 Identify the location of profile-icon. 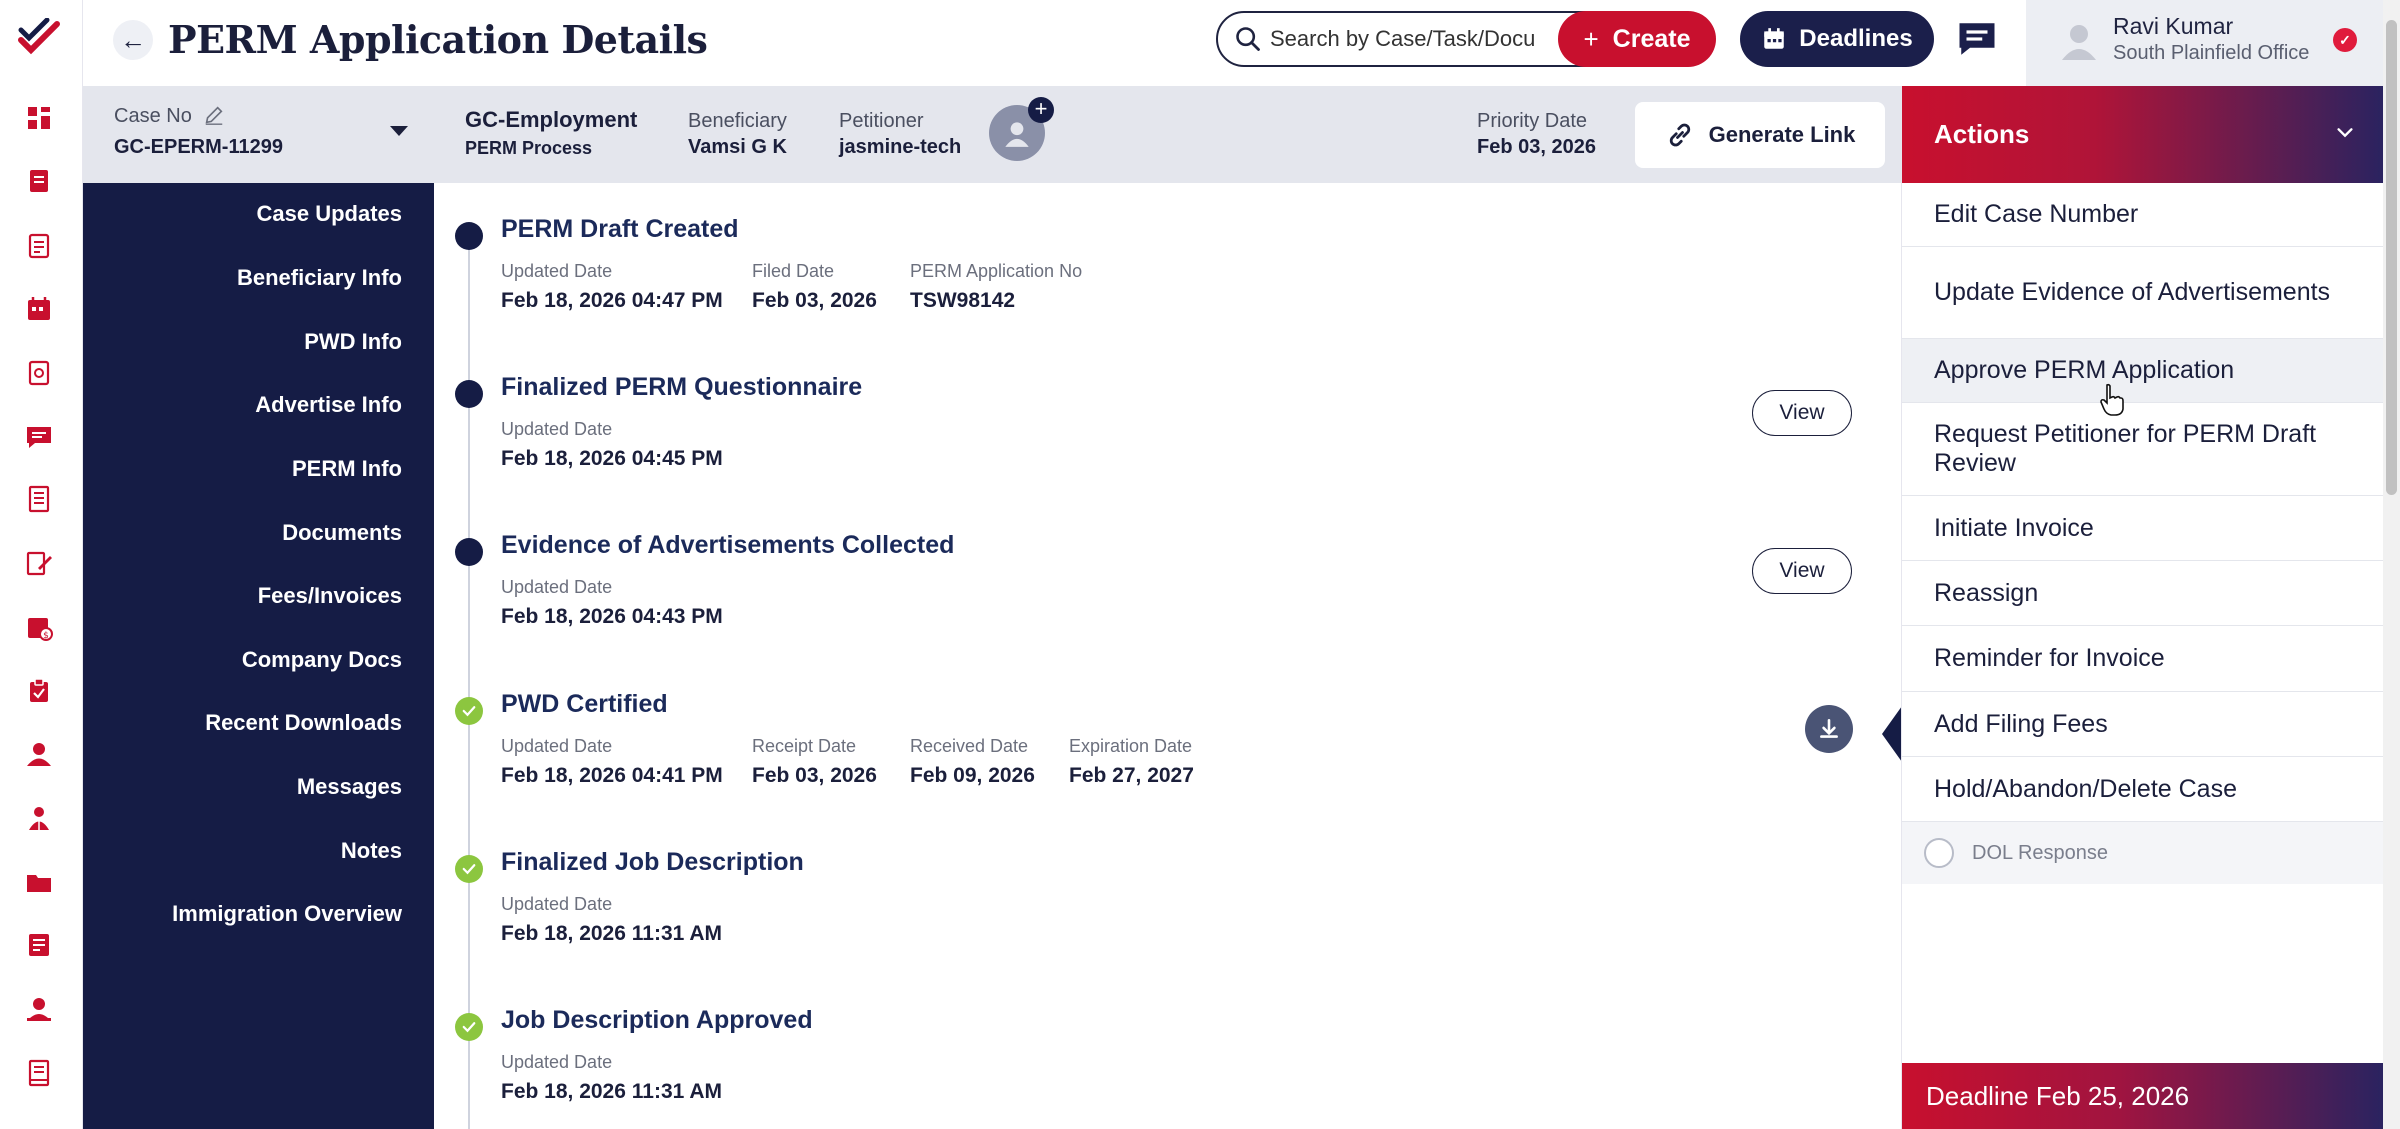
(39, 1009).